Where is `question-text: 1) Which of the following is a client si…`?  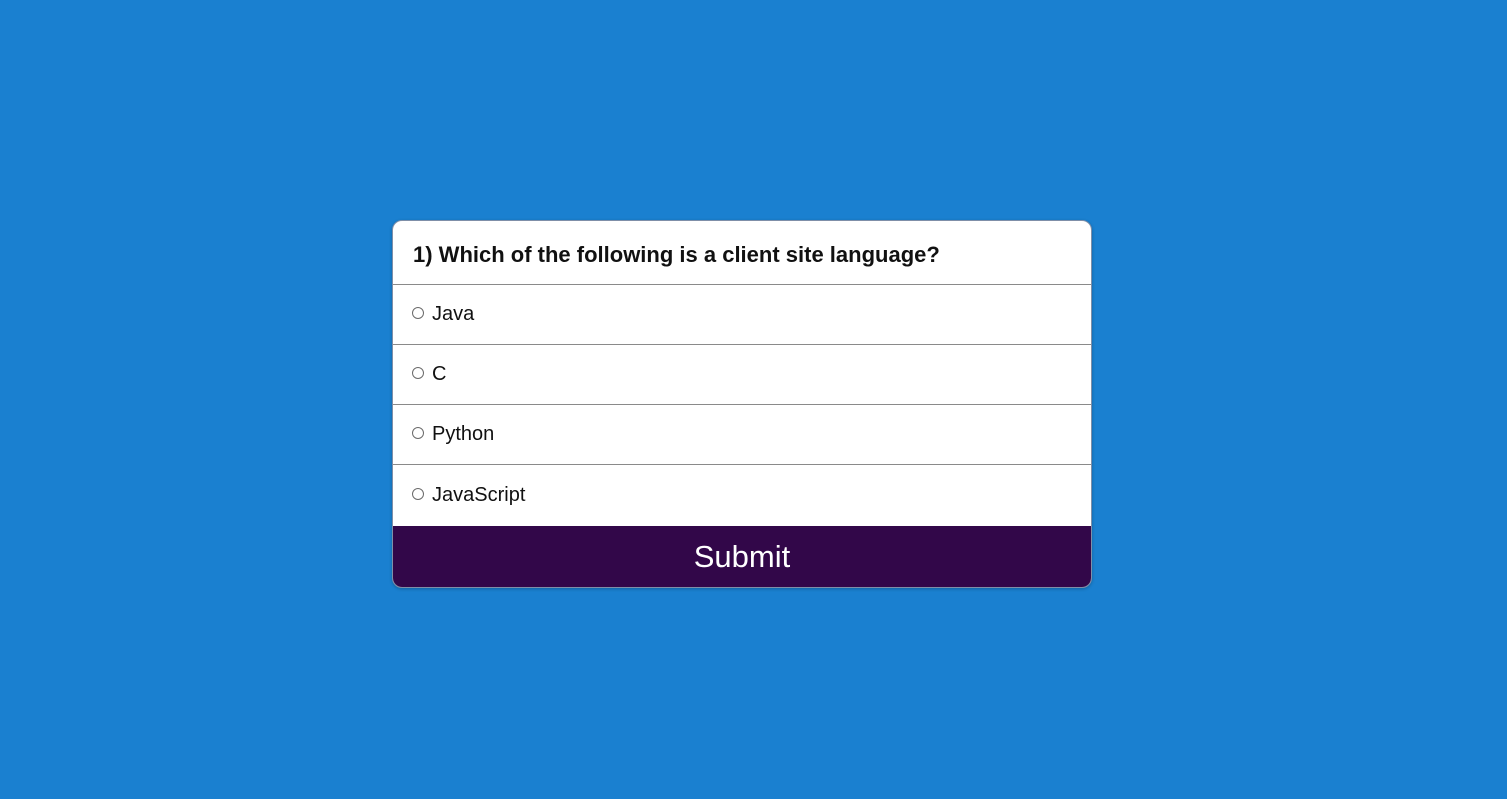
question-text: 1) Which of the following is a client si… is located at coordinates (742, 253).